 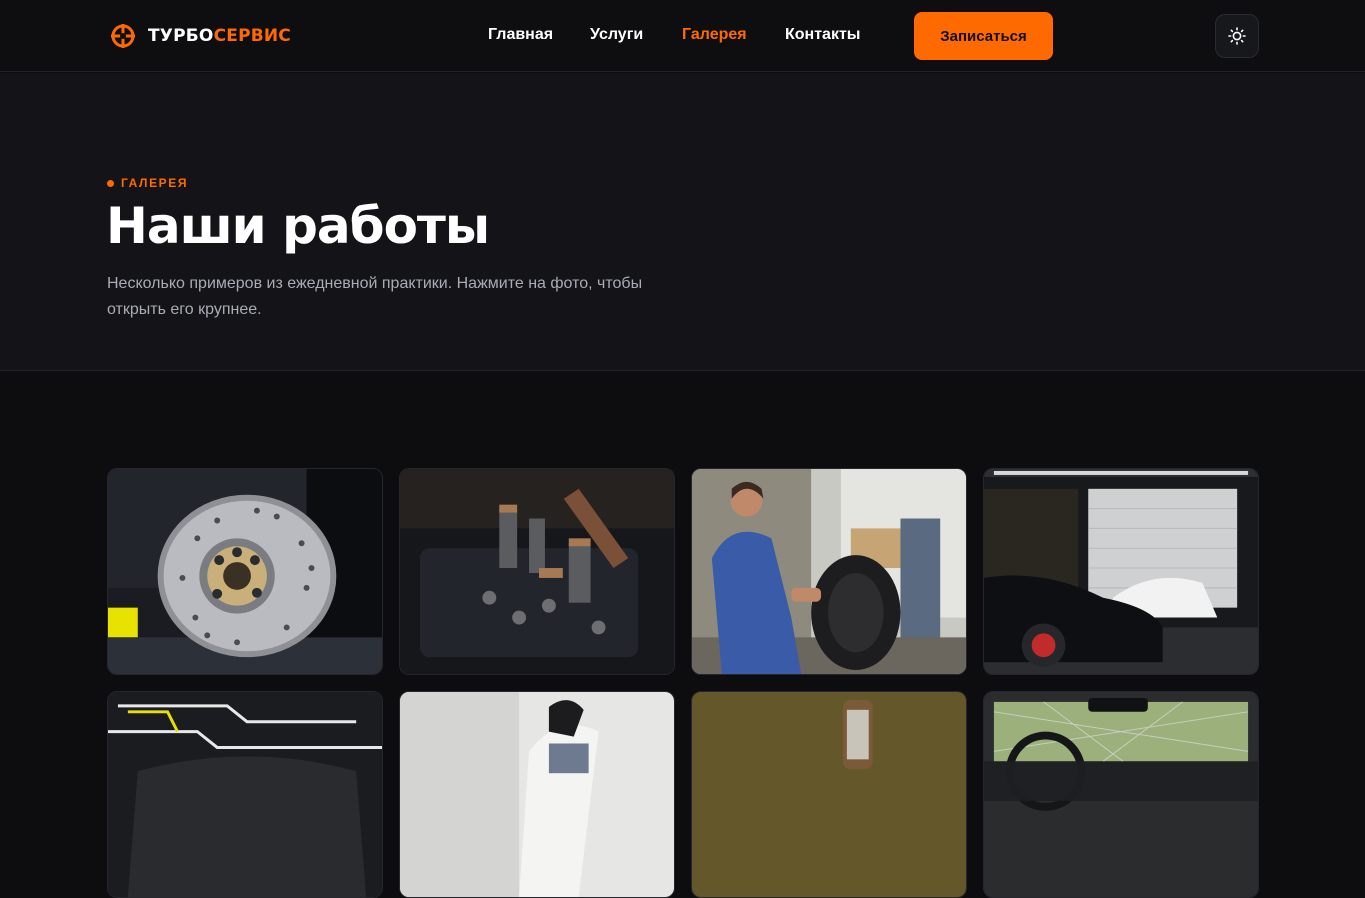 I want to click on section-eyebrow: ГАЛЕРЕЯ, so click(x=147, y=183).